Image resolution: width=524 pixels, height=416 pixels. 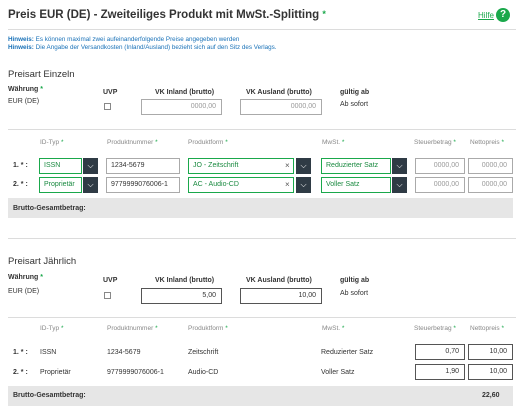 What do you see at coordinates (143, 166) in the screenshot?
I see `produktnummer-input: 1234-5679` at bounding box center [143, 166].